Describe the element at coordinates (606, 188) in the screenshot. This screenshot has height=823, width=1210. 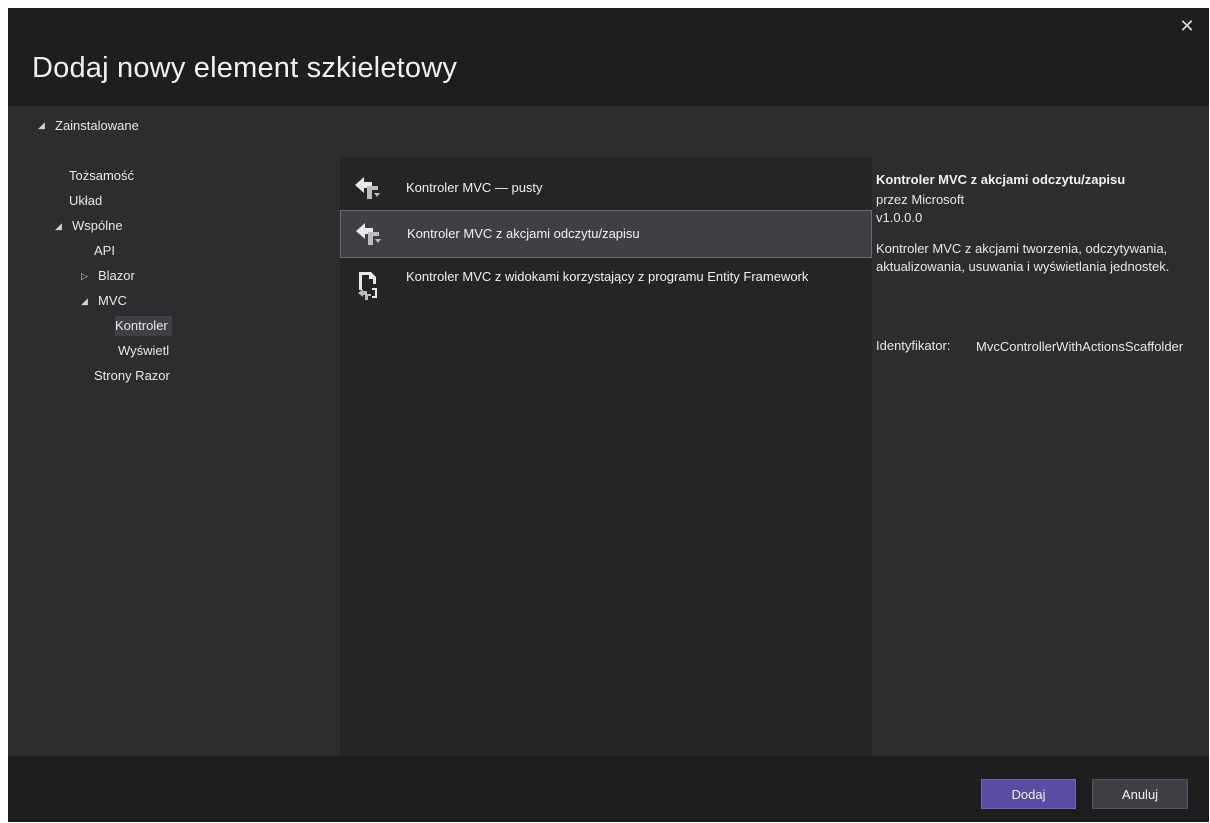
I see `template-item-mvc-empty: Kontroler MVC — pusty` at that location.